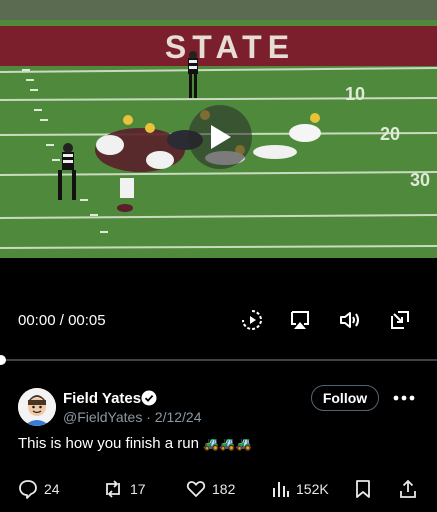 The width and height of the screenshot is (437, 512). What do you see at coordinates (102, 398) in the screenshot?
I see `author-name: Field Yates` at bounding box center [102, 398].